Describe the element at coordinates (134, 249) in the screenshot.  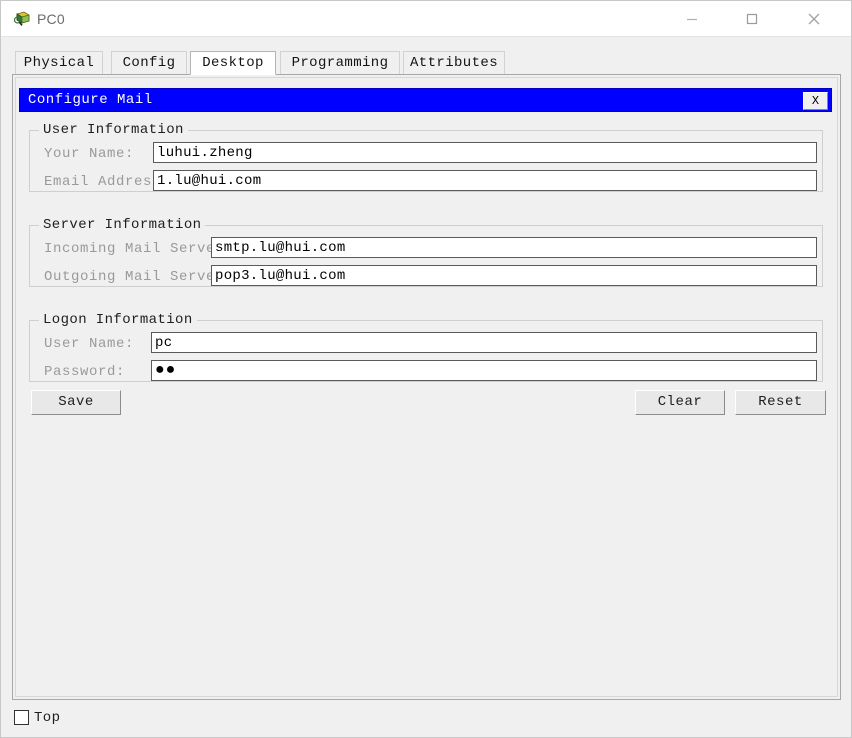
I see `label-incoming-mail-server: Incoming Mail Server` at that location.